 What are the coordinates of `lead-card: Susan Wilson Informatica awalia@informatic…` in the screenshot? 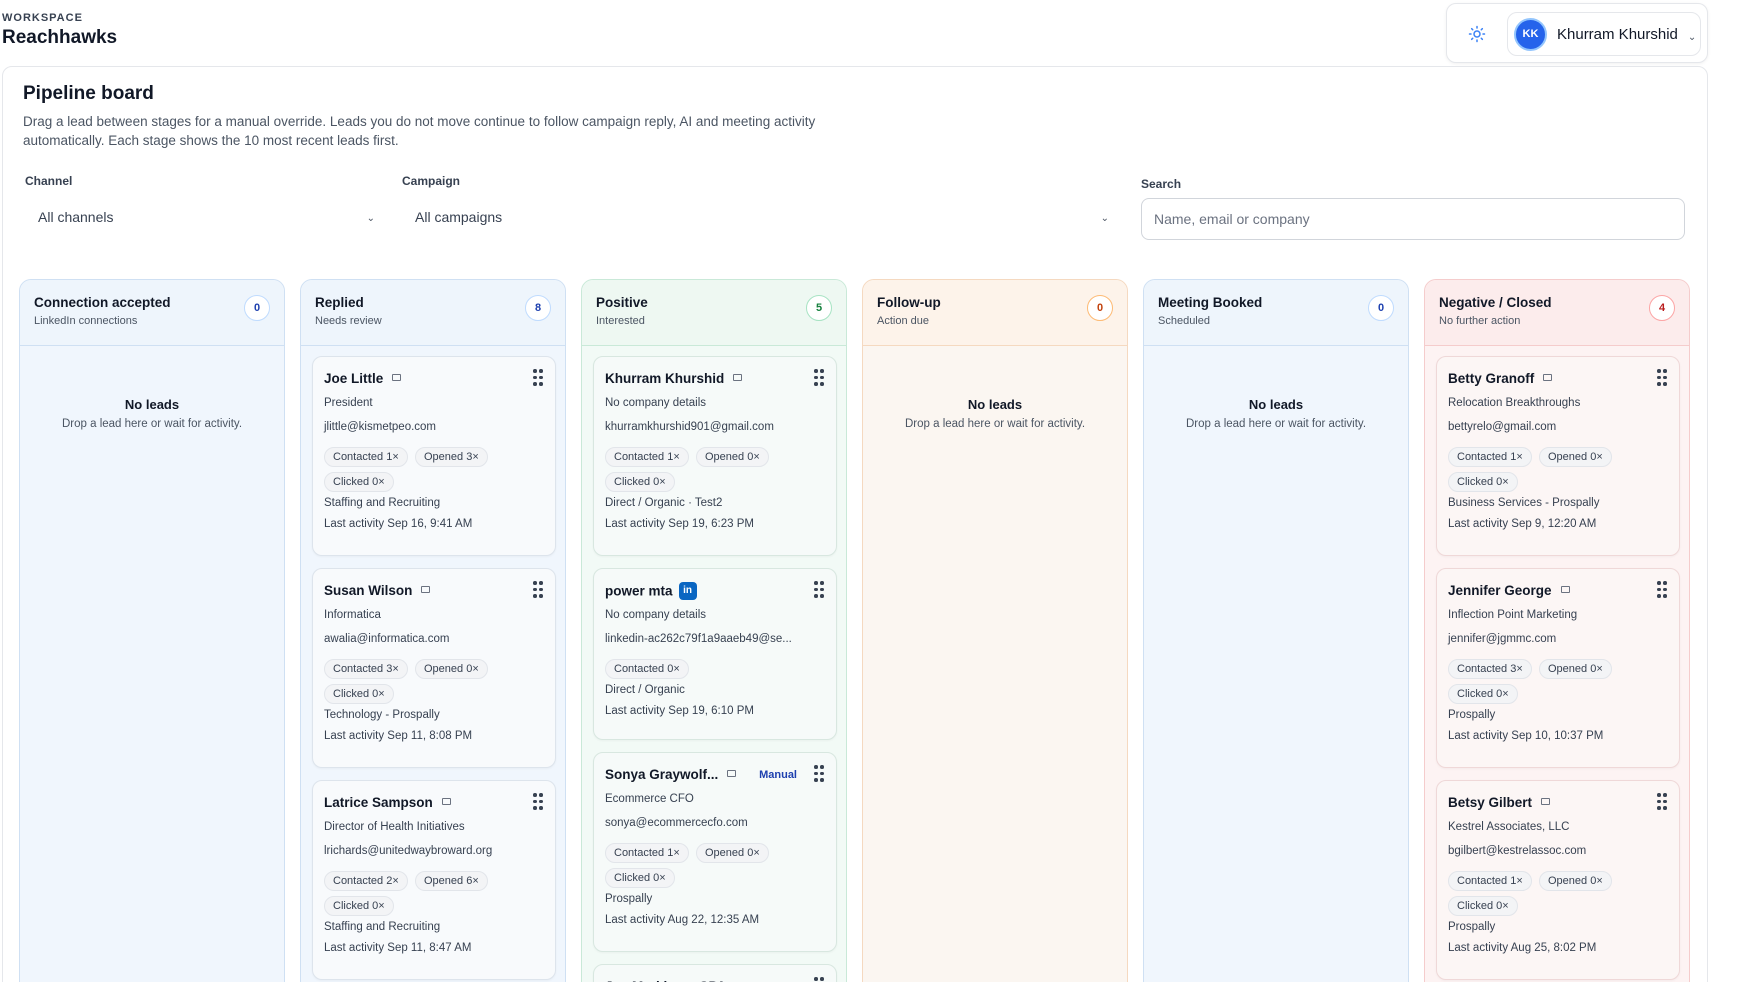 It's located at (434, 668).